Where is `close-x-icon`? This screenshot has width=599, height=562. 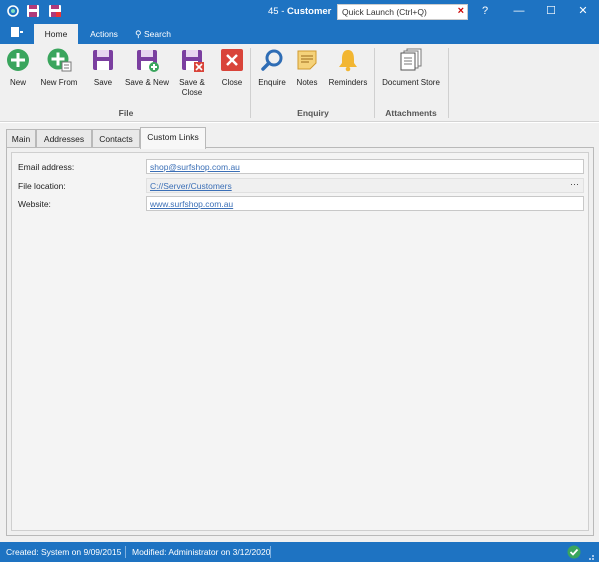
close-x-icon is located at coordinates (232, 60).